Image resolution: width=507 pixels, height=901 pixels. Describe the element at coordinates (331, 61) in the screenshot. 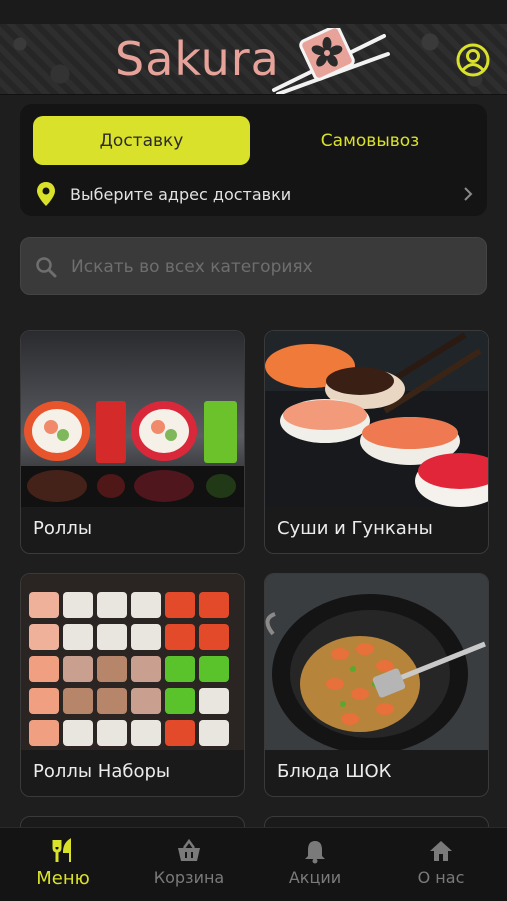

I see `sakura-logo-icon` at that location.